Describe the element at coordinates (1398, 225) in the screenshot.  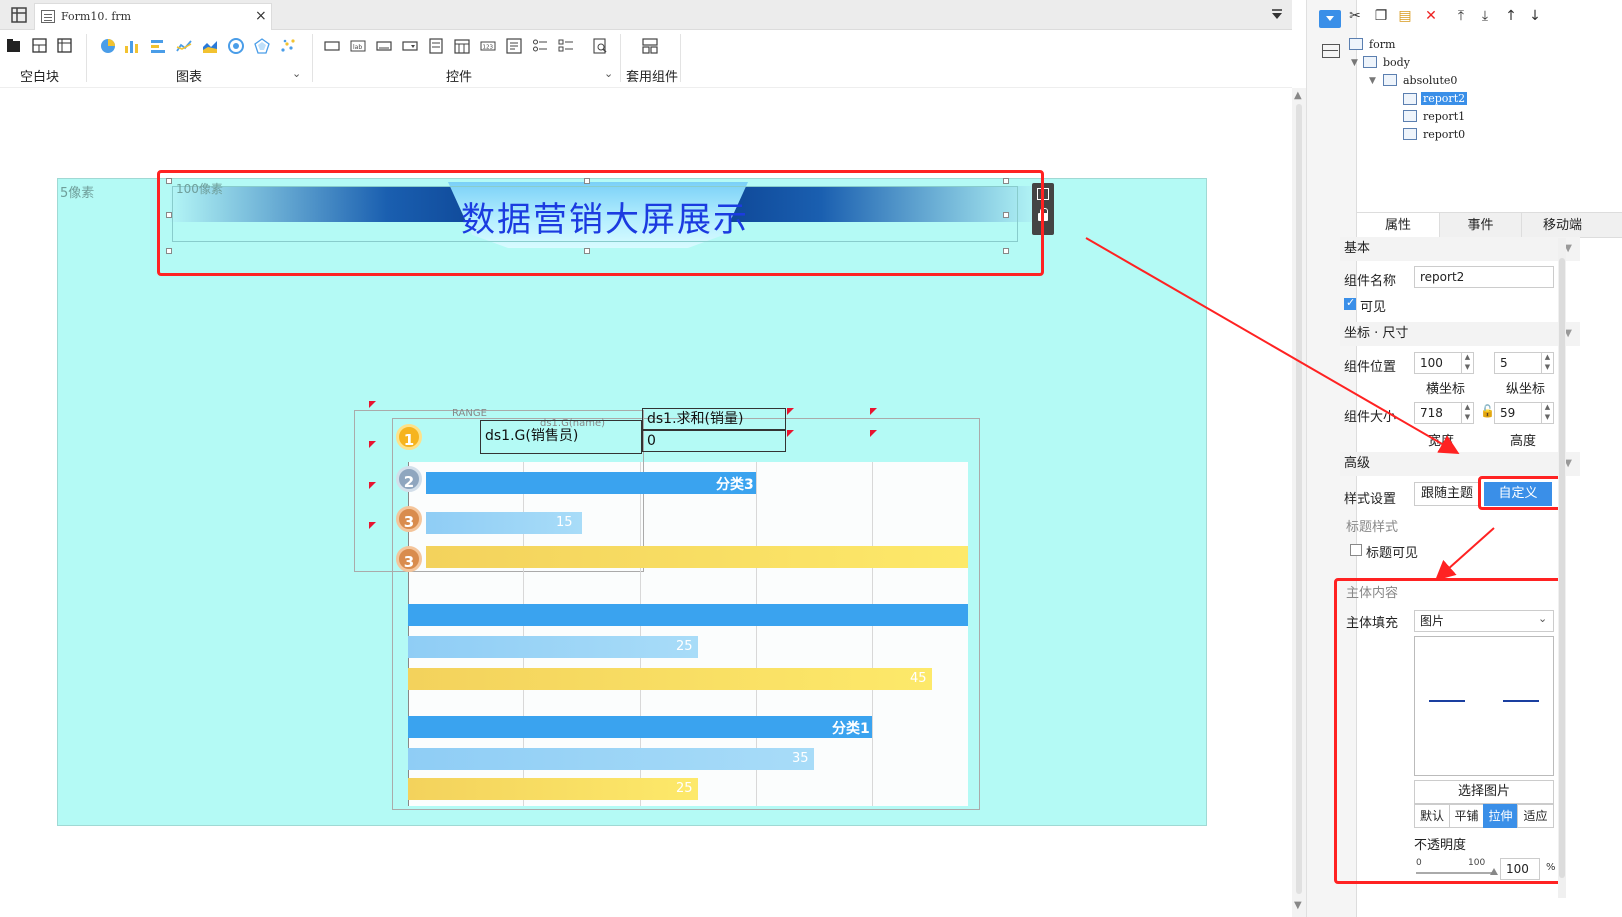
I see `tab-properties: 属性` at that location.